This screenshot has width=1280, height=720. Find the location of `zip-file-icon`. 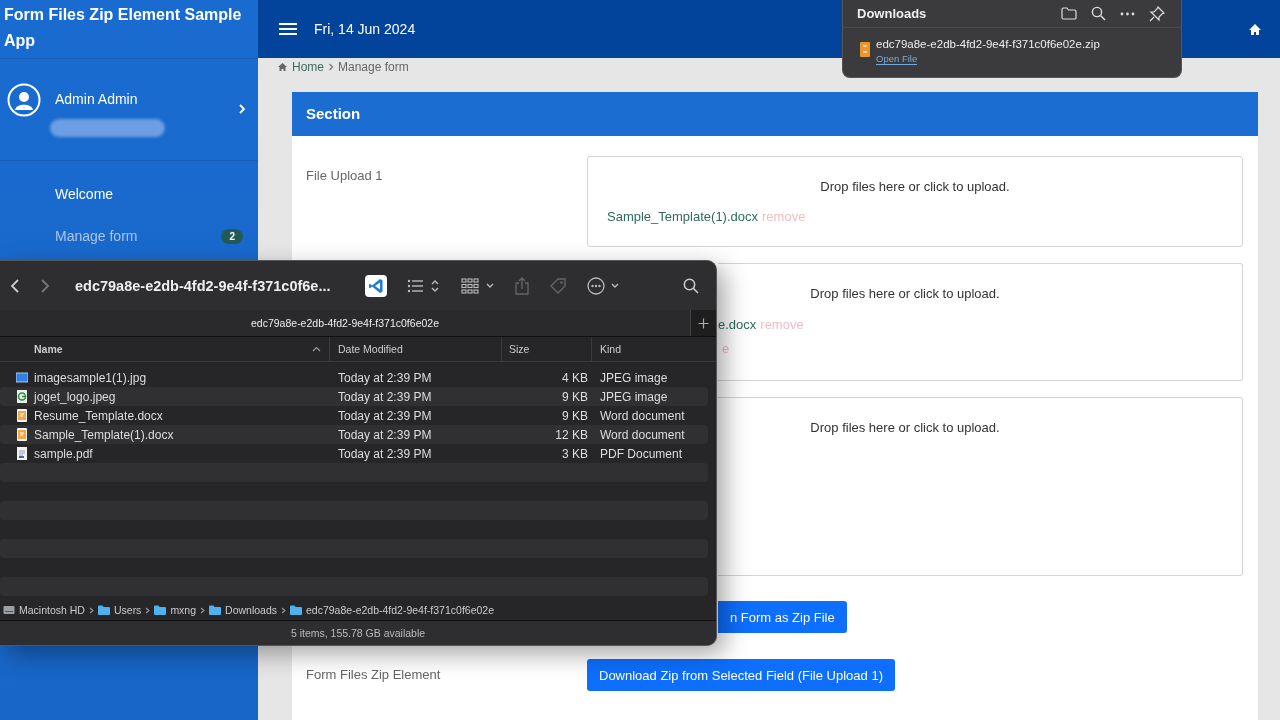

zip-file-icon is located at coordinates (865, 49).